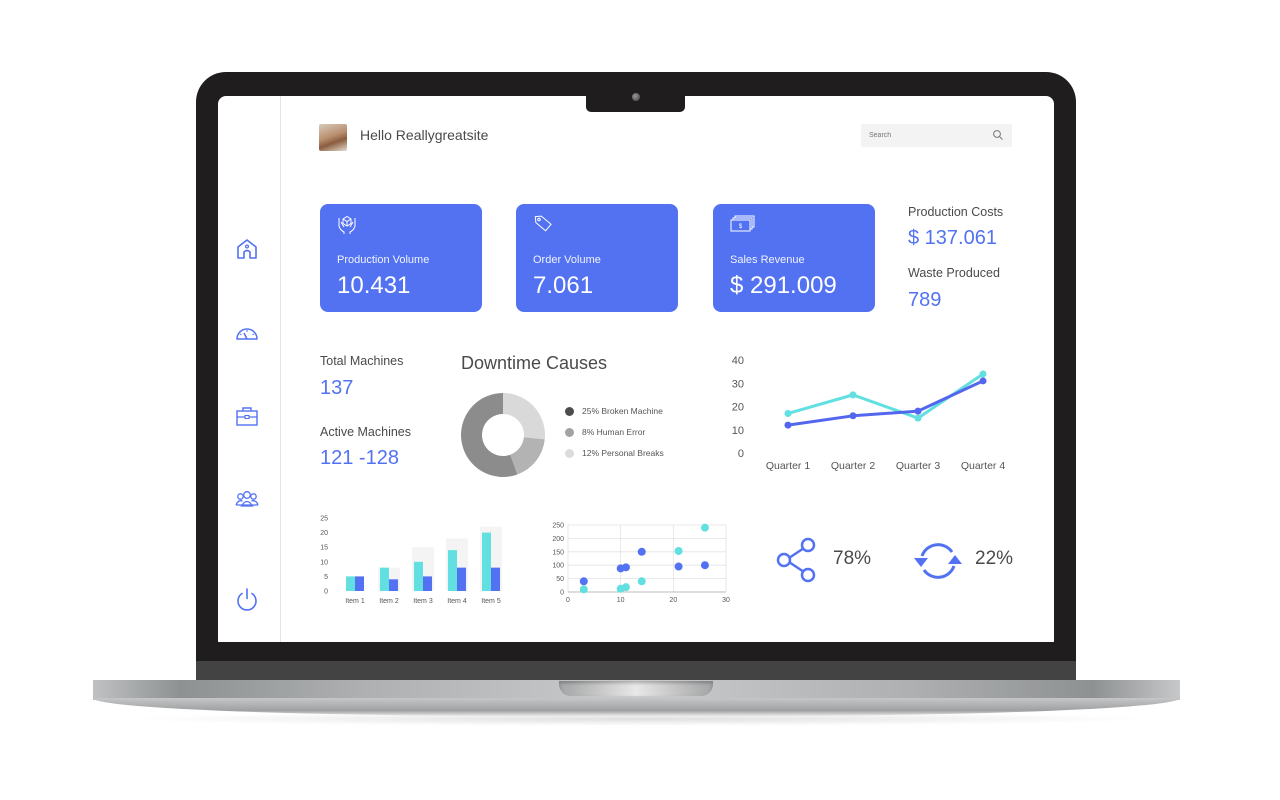  I want to click on x-tick-label: Quarter 1, so click(788, 466).